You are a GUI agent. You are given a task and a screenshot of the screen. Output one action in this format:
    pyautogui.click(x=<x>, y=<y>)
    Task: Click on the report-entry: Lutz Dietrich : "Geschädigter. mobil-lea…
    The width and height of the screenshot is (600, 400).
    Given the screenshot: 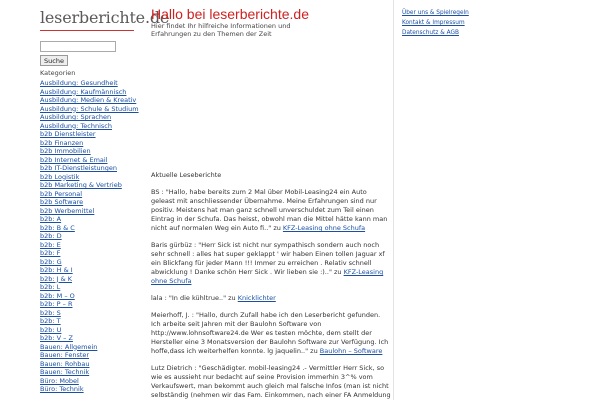 What is the action you would take?
    pyautogui.click(x=271, y=382)
    